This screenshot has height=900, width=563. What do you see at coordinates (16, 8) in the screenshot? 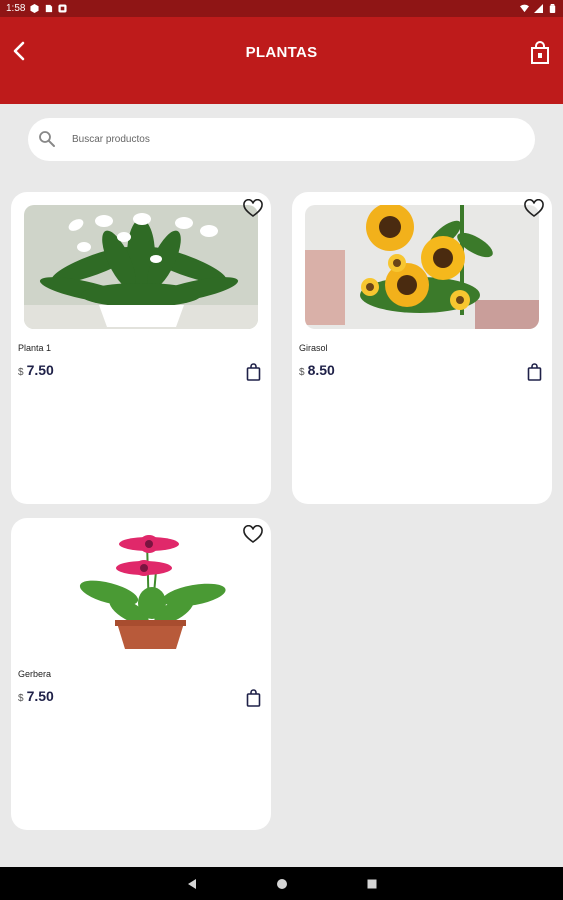
I see `status-time: 1:58` at bounding box center [16, 8].